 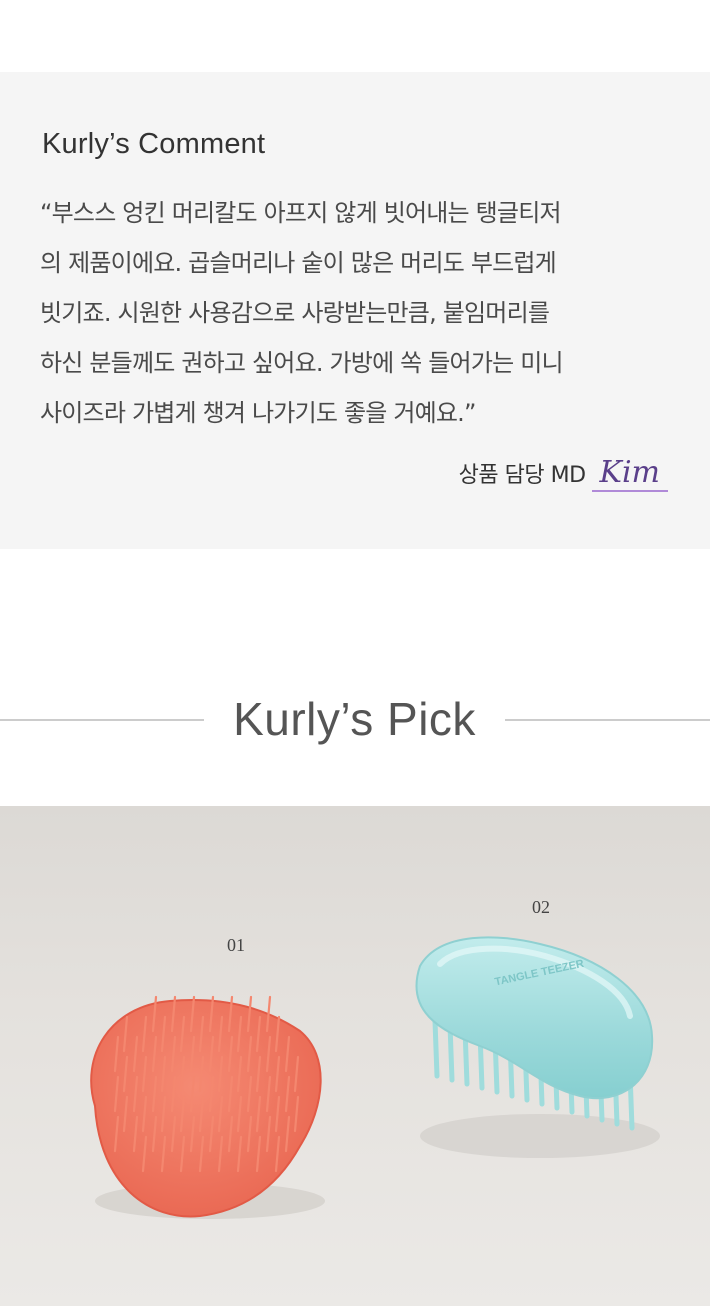 I want to click on pick-title: Kurly’s Pick, so click(x=354, y=719).